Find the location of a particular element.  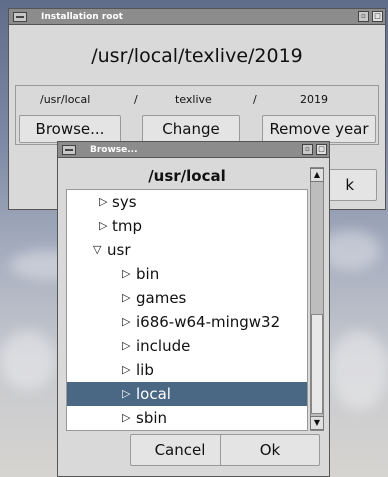

tree-item-label: tmp is located at coordinates (127, 226).